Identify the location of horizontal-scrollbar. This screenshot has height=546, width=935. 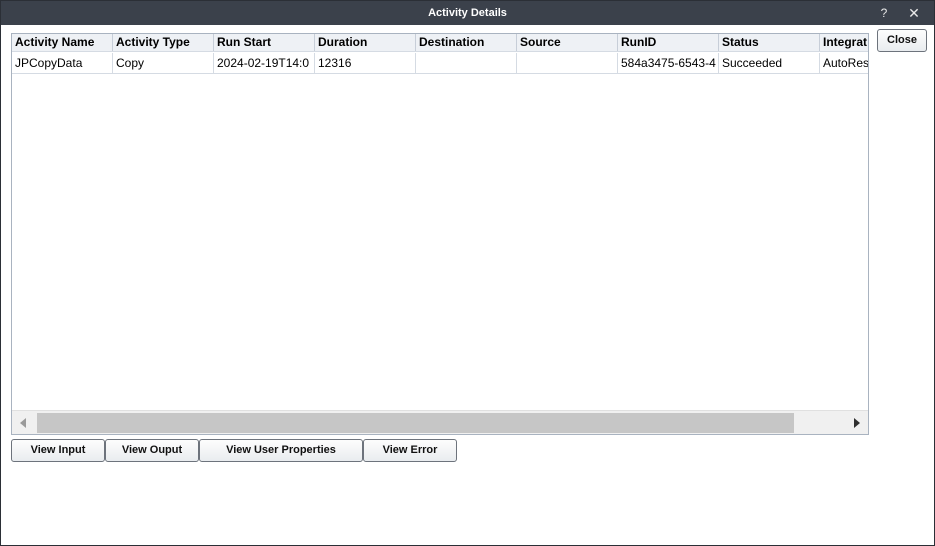
(440, 422).